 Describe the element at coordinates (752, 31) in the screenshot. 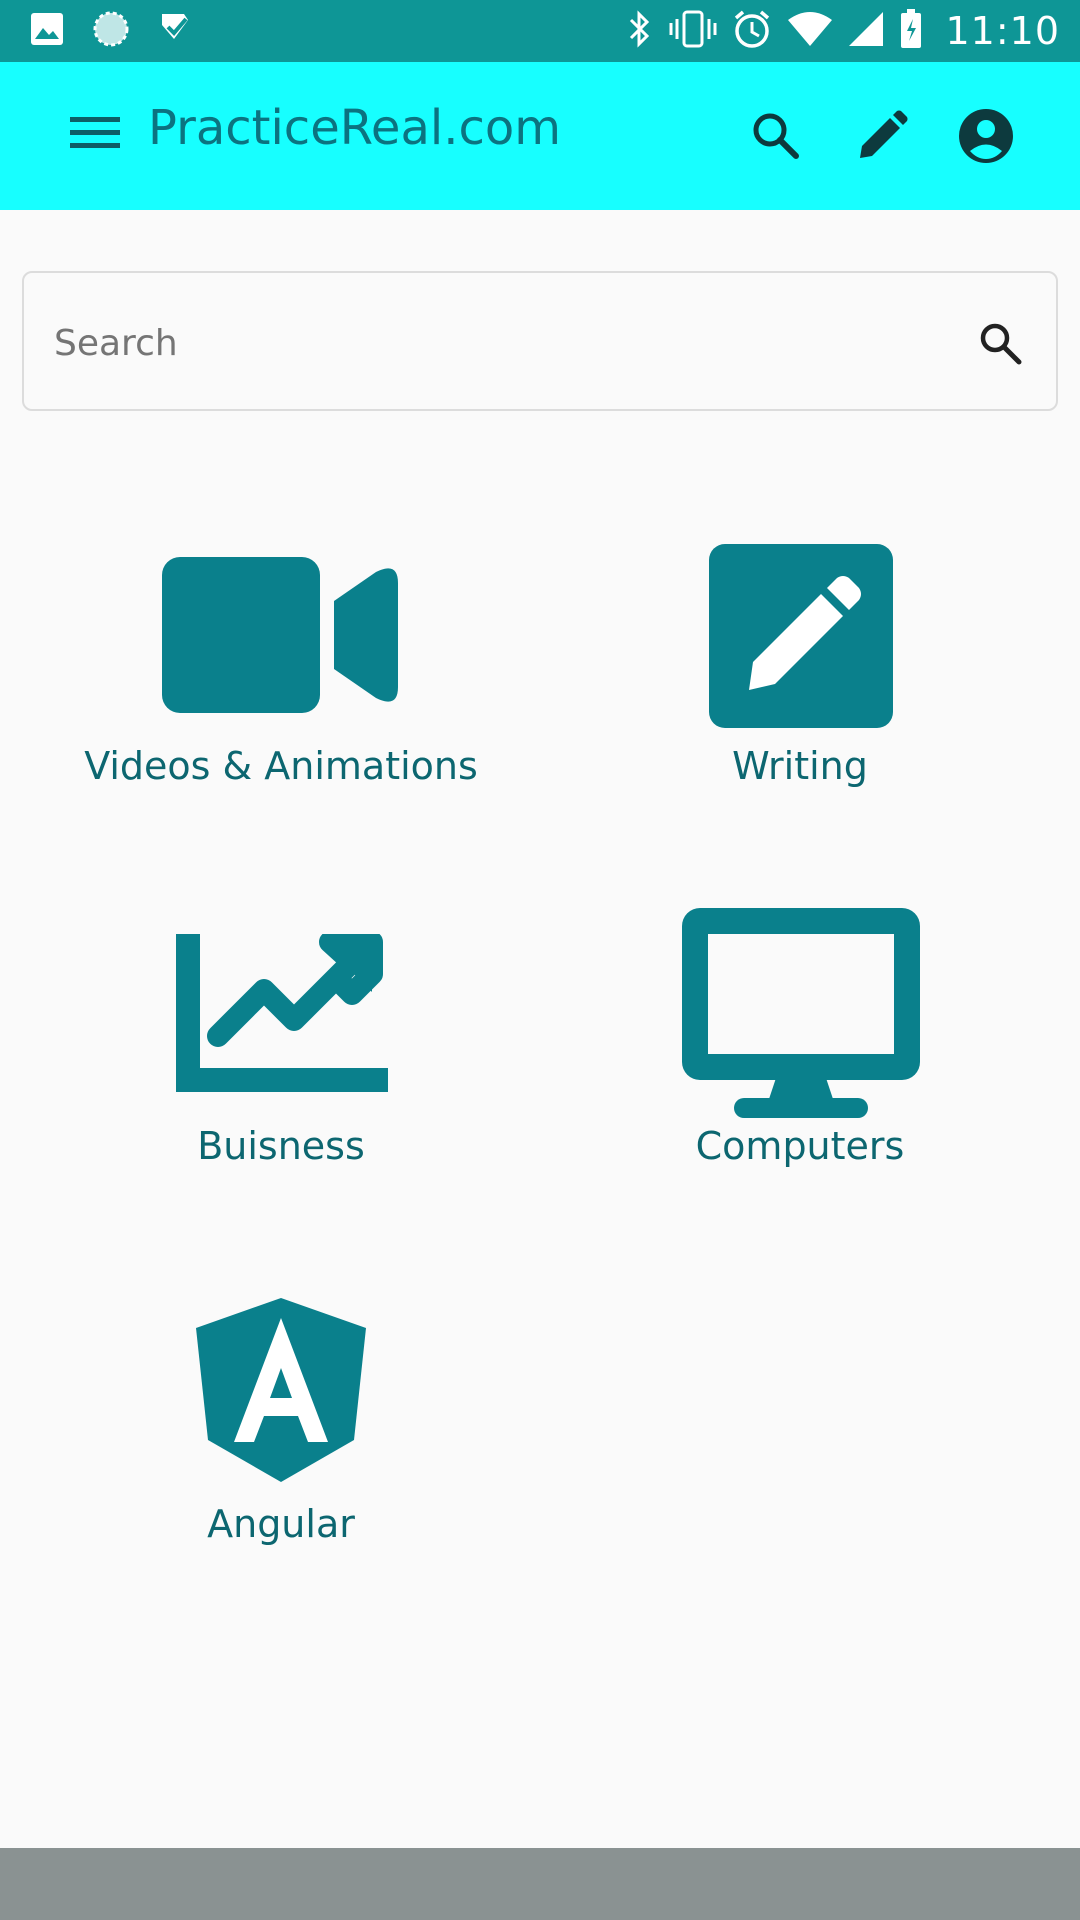

I see `alarm-icon` at that location.